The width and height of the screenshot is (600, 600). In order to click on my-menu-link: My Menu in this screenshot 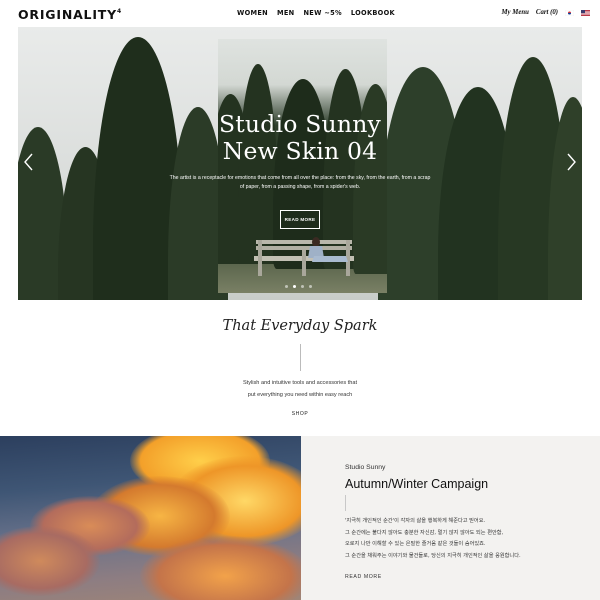, I will do `click(515, 12)`.